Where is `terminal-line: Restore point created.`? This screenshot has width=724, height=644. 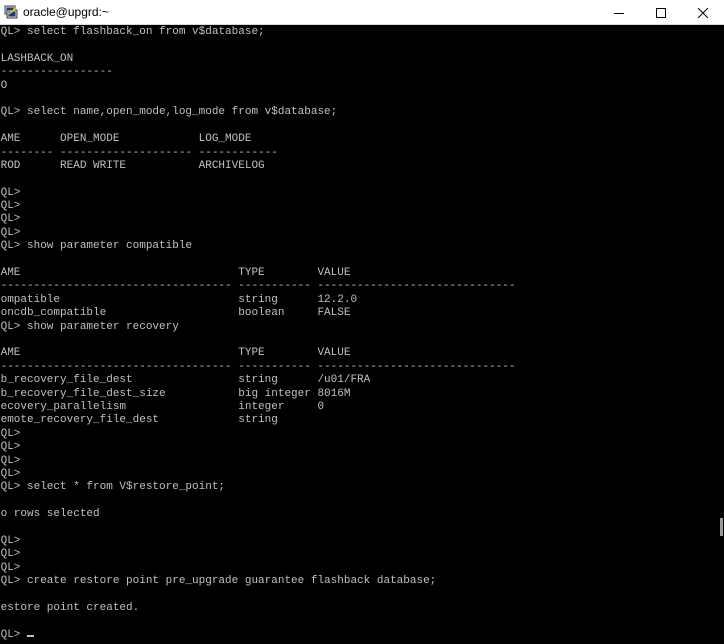 terminal-line: Restore point created. is located at coordinates (70, 607).